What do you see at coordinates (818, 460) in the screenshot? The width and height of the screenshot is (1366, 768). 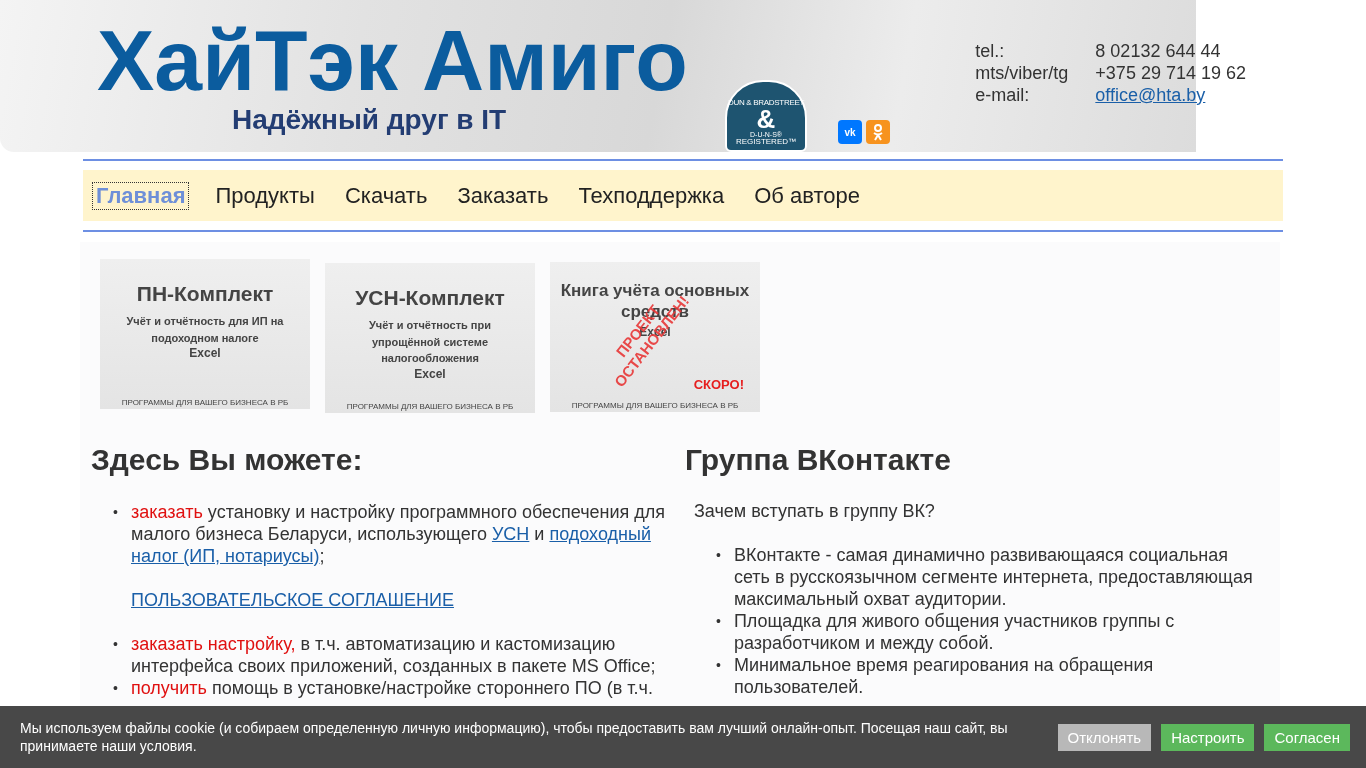 I see `section-heading: Группа ВКонтакте` at bounding box center [818, 460].